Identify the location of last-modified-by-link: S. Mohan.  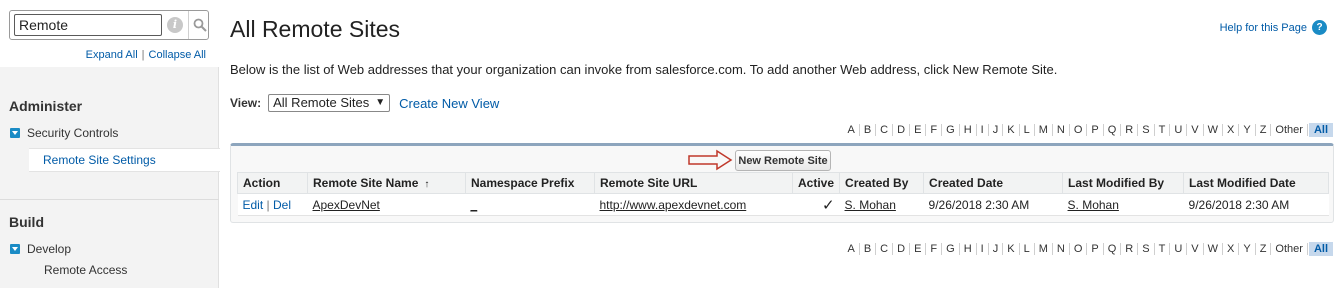
(1093, 205).